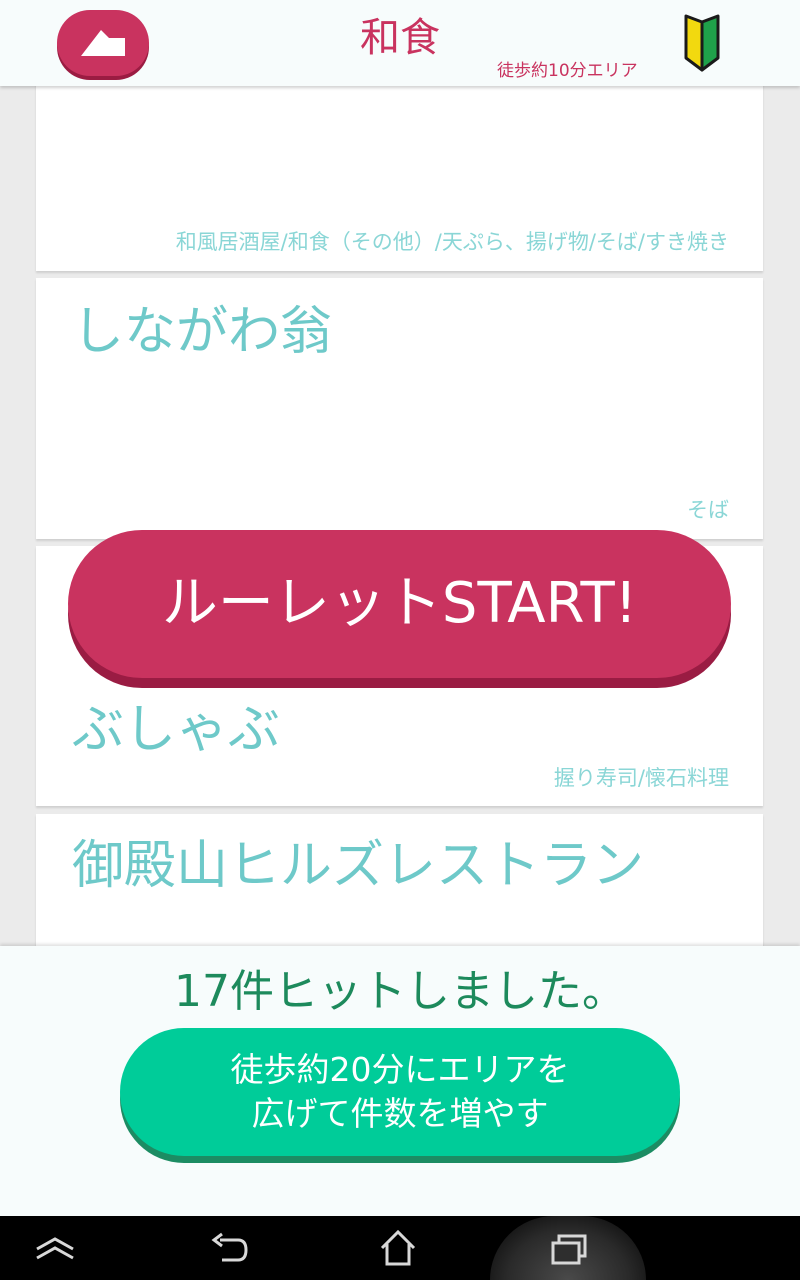  What do you see at coordinates (400, 1113) in the screenshot?
I see `expand-area-label-line2: 広げて件数を増やす` at bounding box center [400, 1113].